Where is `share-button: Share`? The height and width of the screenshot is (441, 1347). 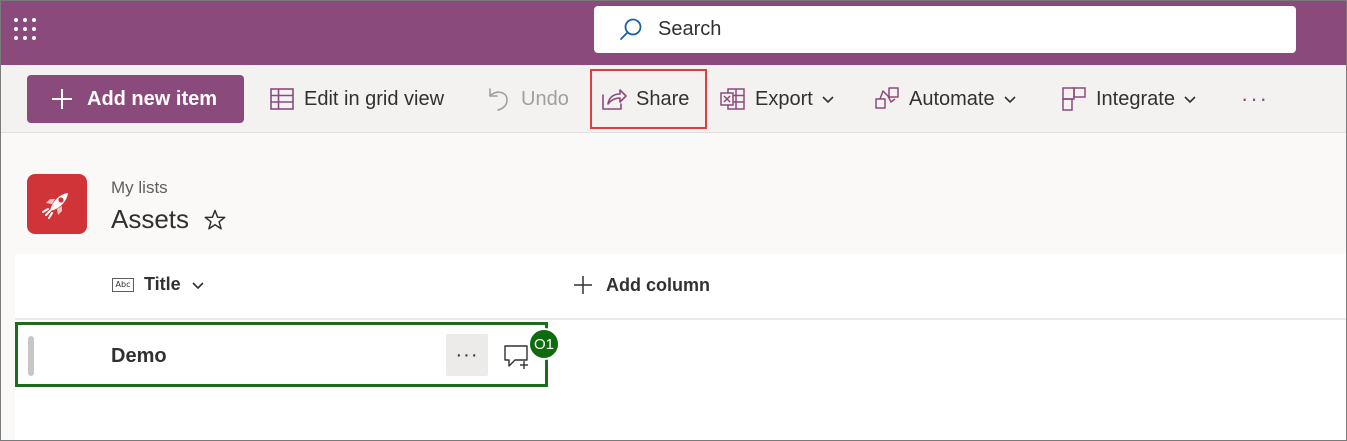
share-button: Share is located at coordinates (648, 99).